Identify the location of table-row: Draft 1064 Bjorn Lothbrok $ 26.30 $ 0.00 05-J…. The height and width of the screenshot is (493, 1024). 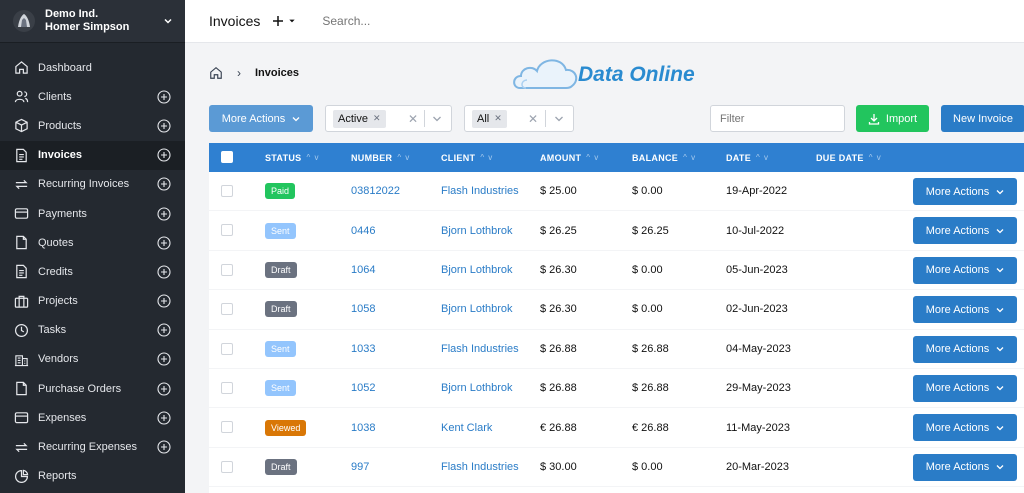
(616, 271).